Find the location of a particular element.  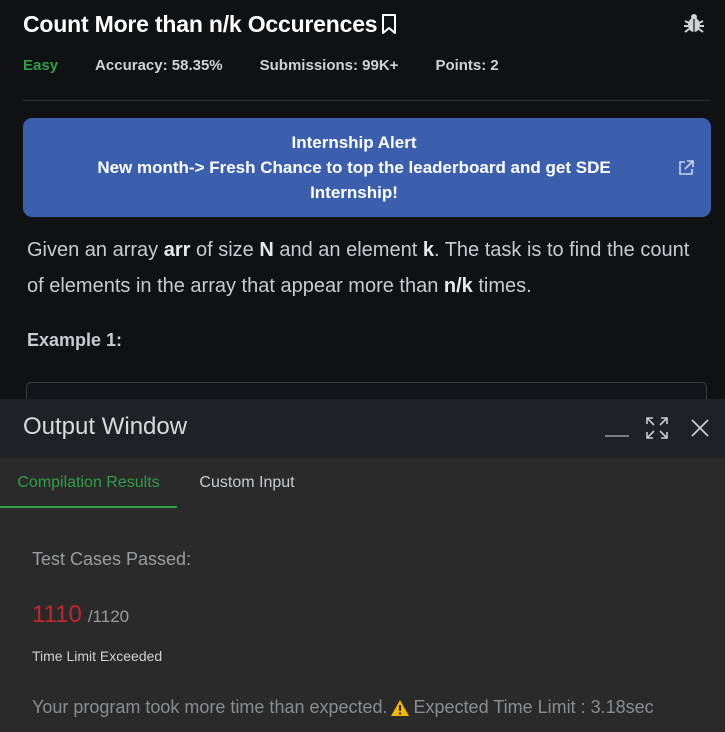

accuracy-stat: Accuracy: 58.35% is located at coordinates (159, 65).